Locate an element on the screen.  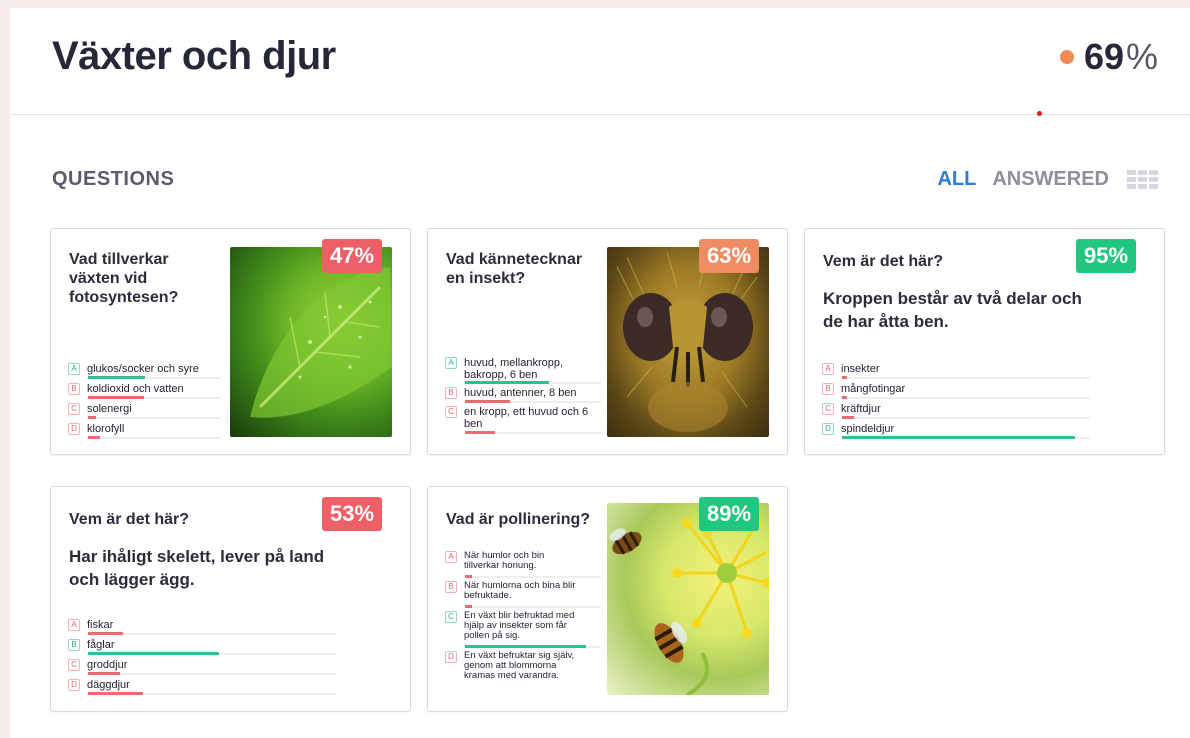
answer-option: Cgroddjur is located at coordinates (203, 669).